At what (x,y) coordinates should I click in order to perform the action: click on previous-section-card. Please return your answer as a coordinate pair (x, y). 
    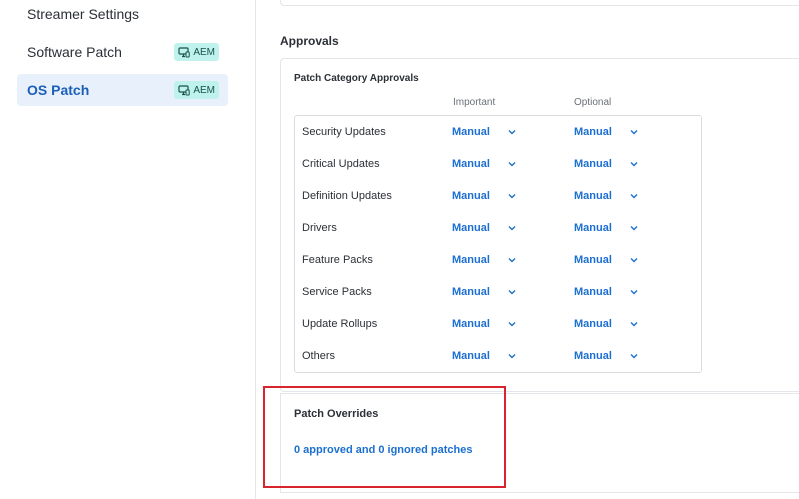
    Looking at the image, I should click on (539, 3).